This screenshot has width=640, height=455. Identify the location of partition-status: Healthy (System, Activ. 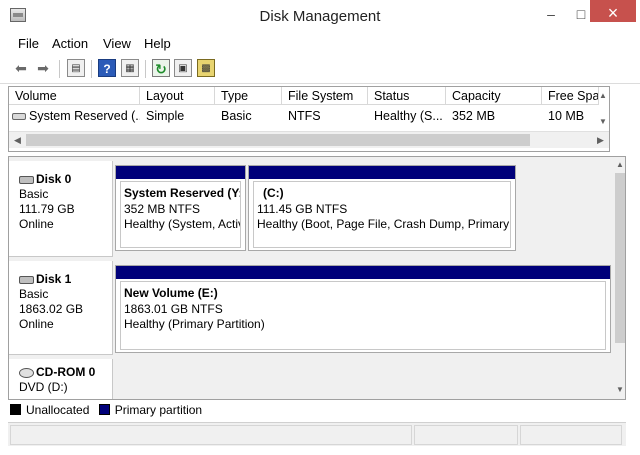
(182, 224).